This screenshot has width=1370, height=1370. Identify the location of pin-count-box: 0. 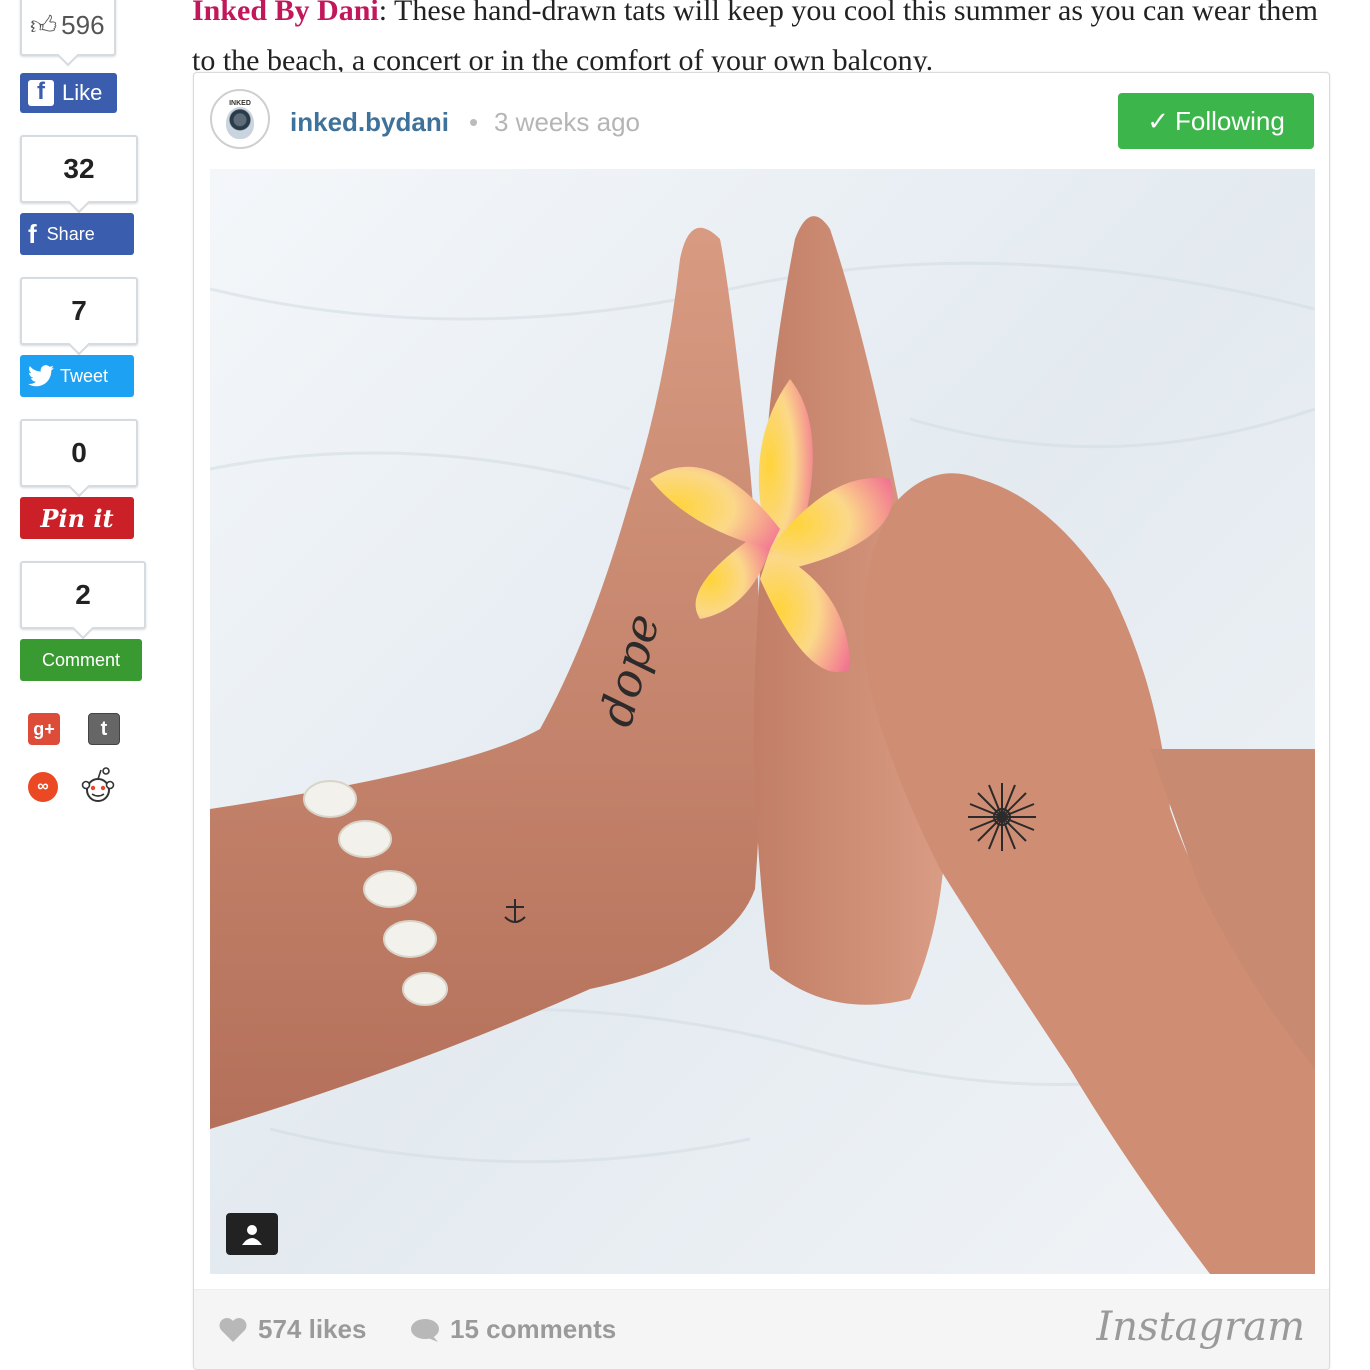
(79, 453).